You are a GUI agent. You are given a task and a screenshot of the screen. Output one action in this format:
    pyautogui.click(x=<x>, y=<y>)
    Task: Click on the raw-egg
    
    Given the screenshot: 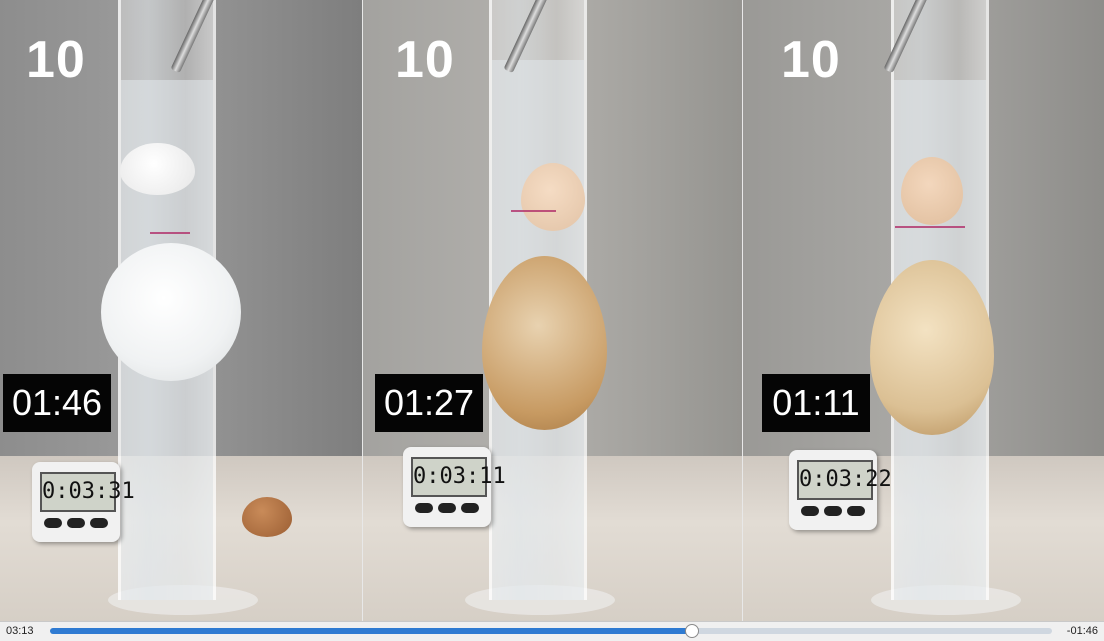 What is the action you would take?
    pyautogui.click(x=267, y=517)
    